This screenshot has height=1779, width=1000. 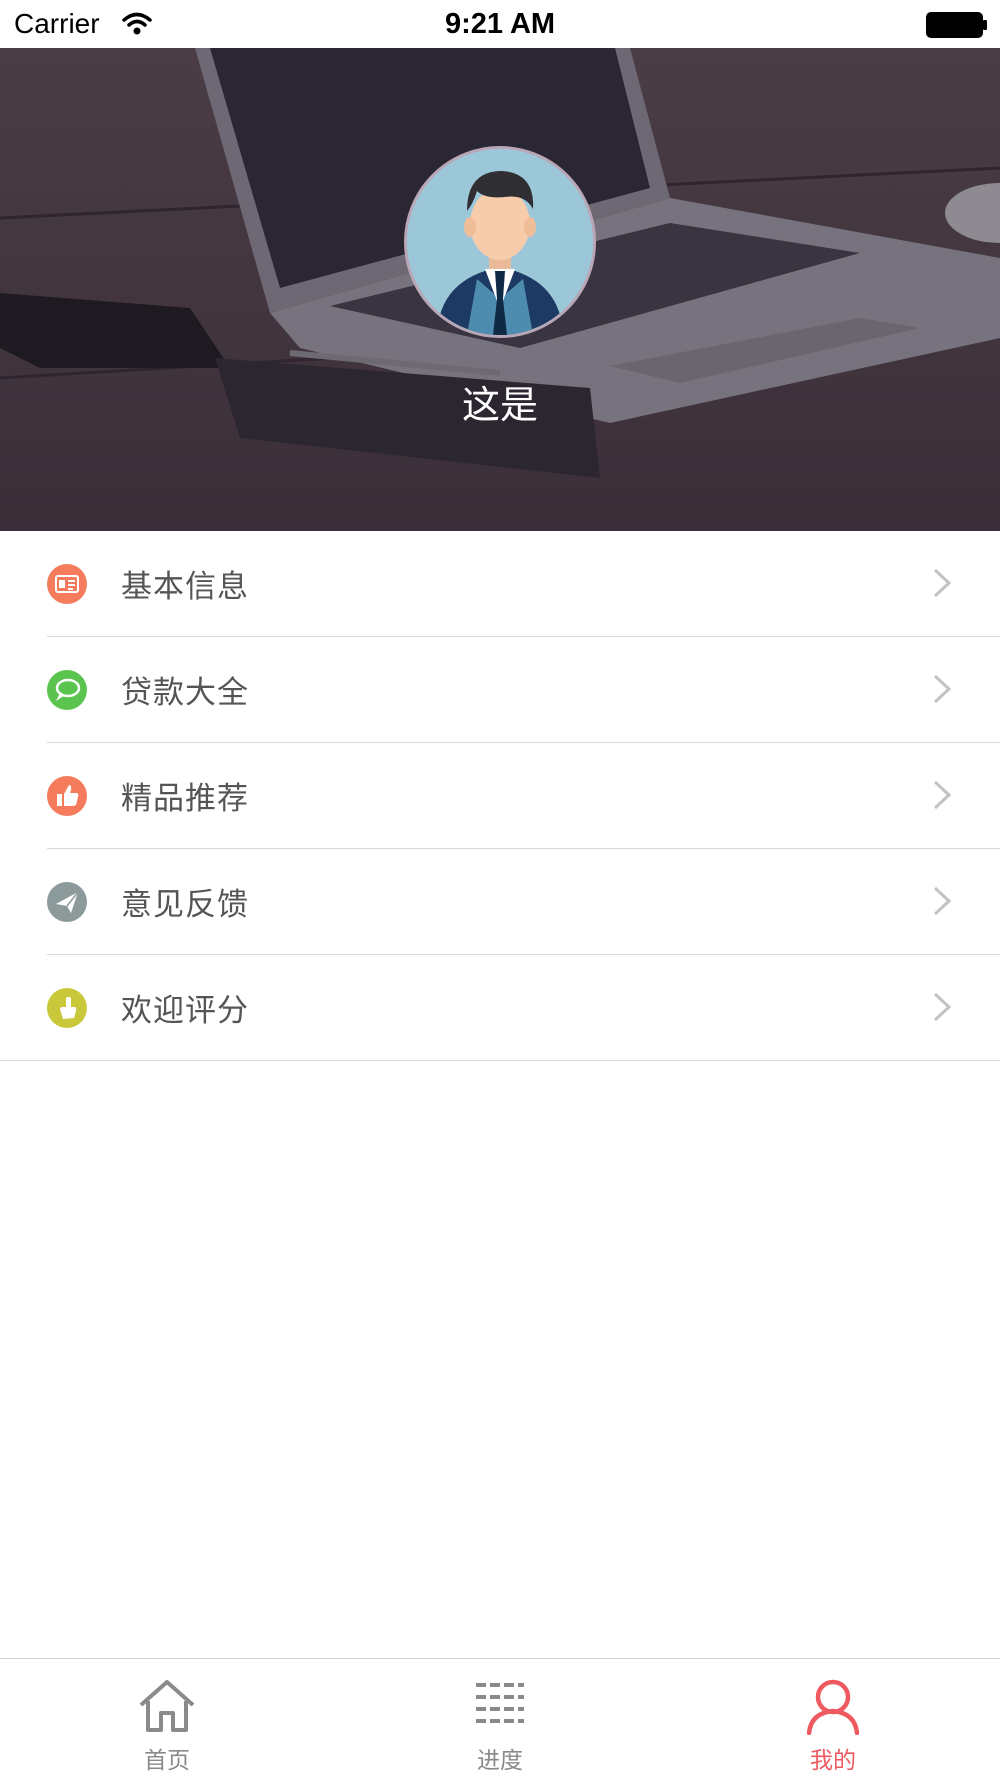 I want to click on status-time: 9:21 AM, so click(x=500, y=24).